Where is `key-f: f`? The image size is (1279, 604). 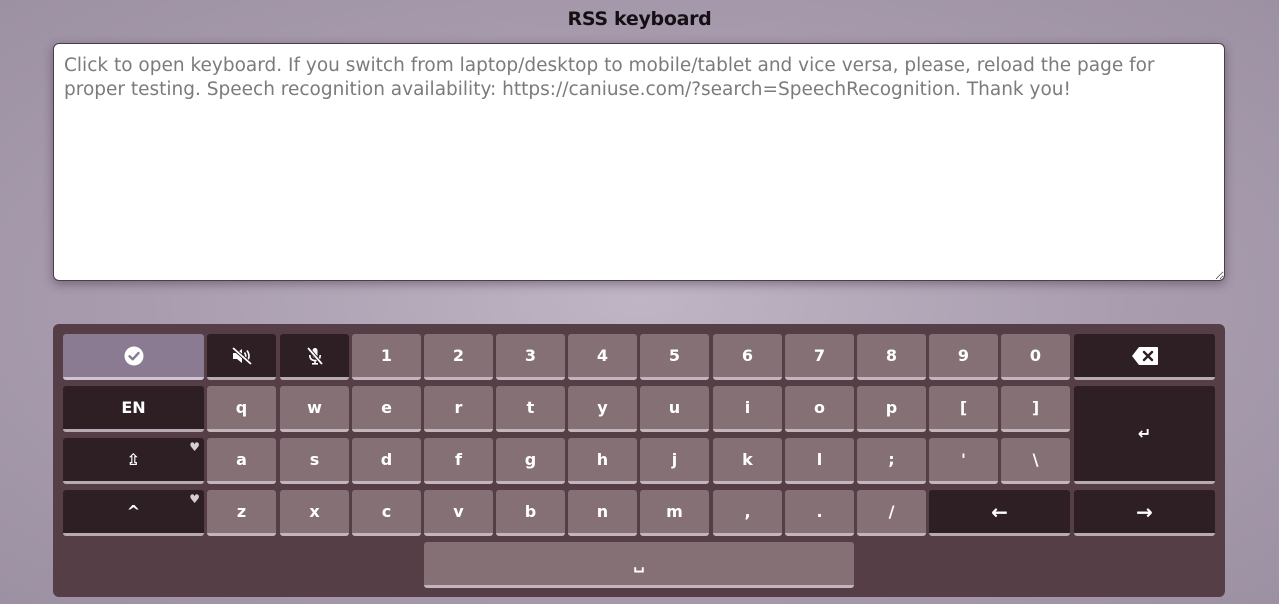 key-f: f is located at coordinates (458, 461).